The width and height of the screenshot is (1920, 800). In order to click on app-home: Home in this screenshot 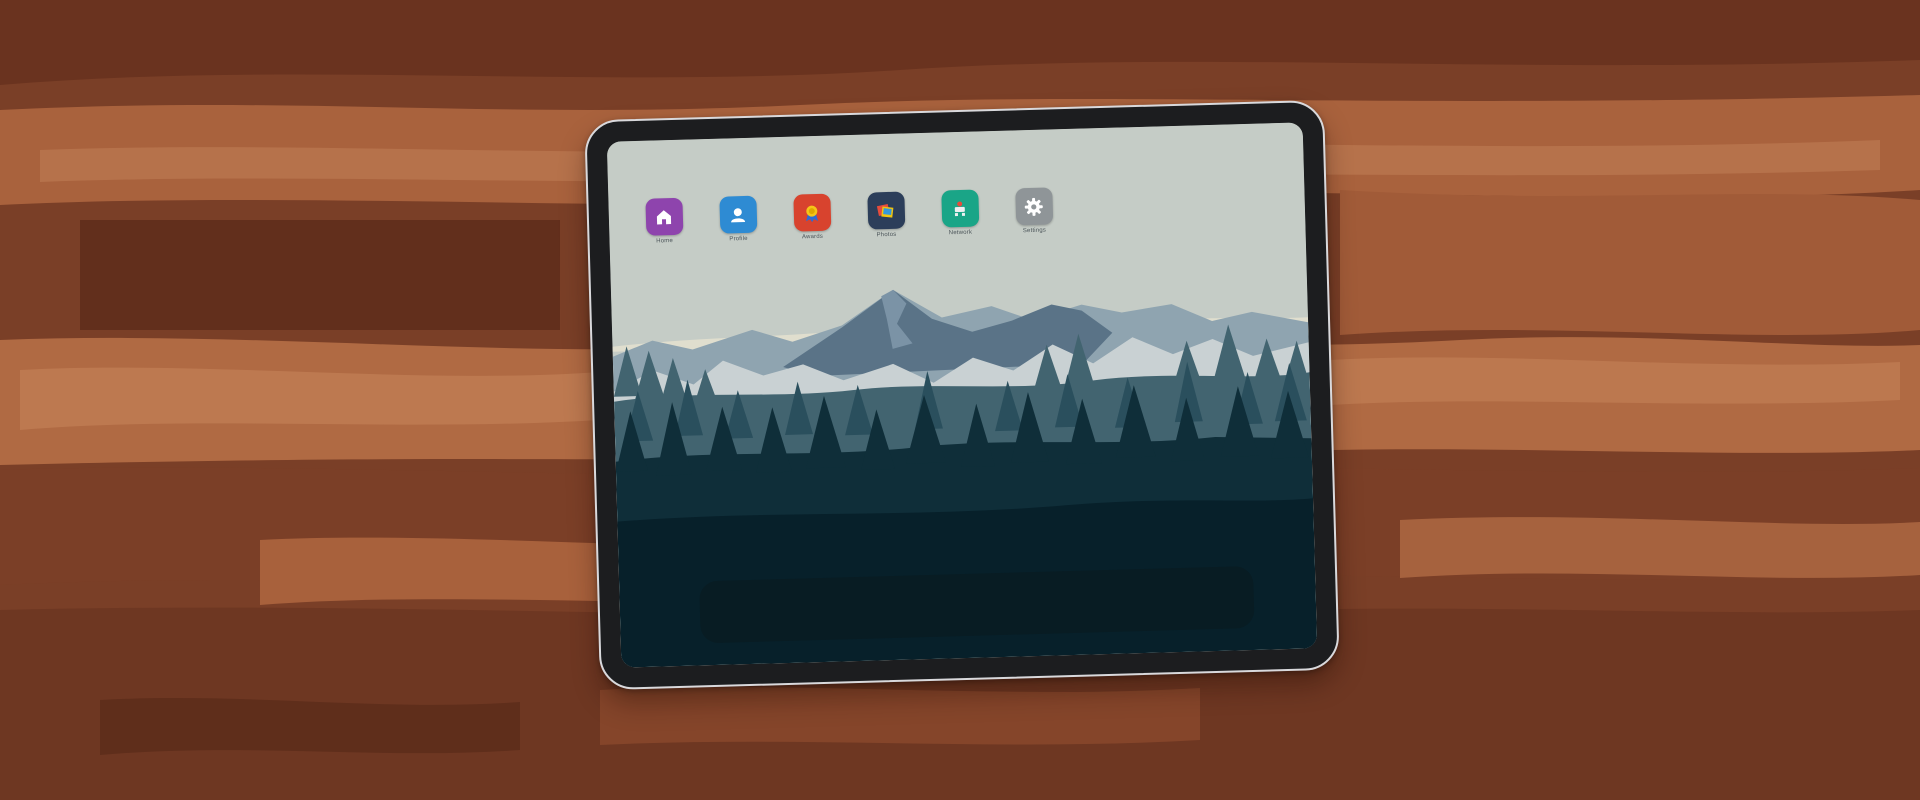, I will do `click(663, 221)`.